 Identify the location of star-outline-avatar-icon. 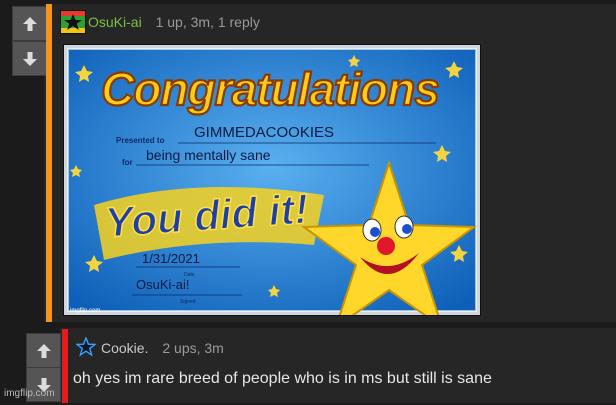
(86, 346).